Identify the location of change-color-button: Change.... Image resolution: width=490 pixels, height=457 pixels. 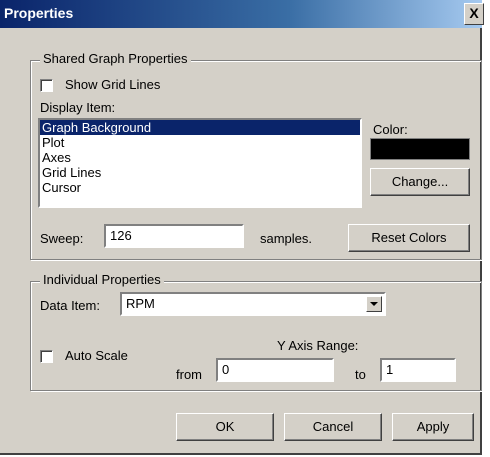
(420, 182).